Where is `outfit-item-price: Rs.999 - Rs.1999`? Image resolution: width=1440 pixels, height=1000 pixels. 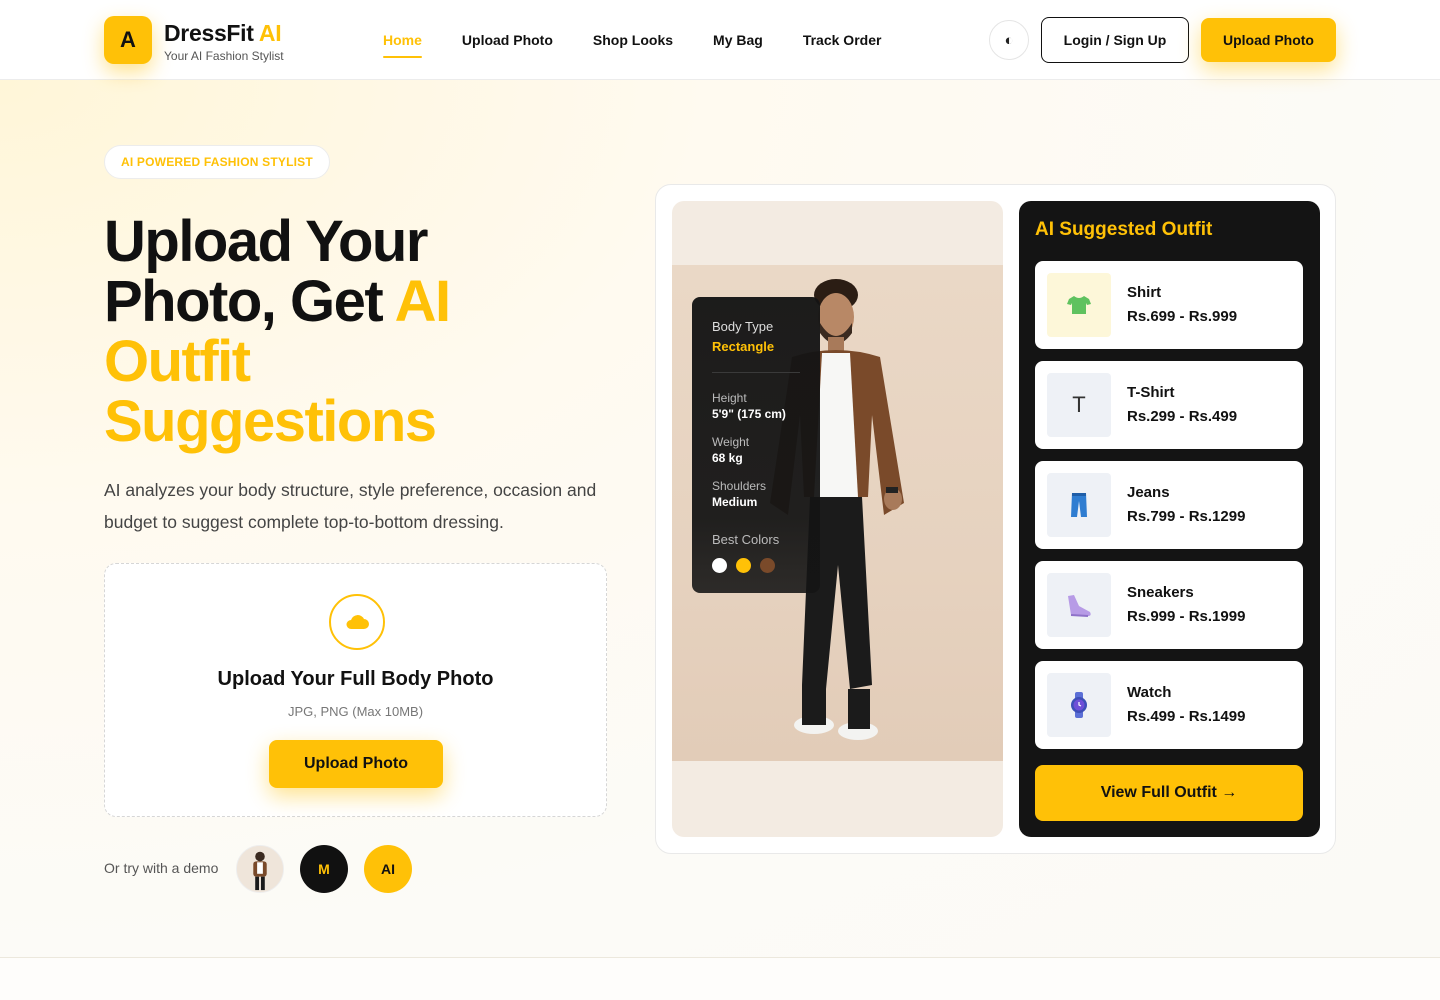
outfit-item-price: Rs.999 - Rs.1999 is located at coordinates (1186, 616).